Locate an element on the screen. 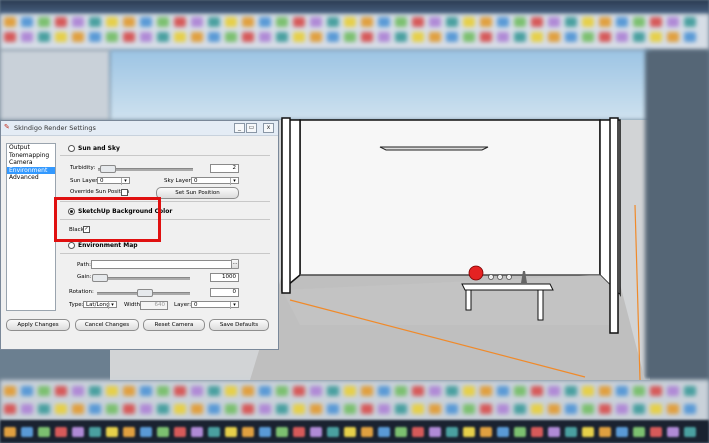 Image resolution: width=709 pixels, height=443 pixels. environment-map-option: Environment Map is located at coordinates (103, 245).